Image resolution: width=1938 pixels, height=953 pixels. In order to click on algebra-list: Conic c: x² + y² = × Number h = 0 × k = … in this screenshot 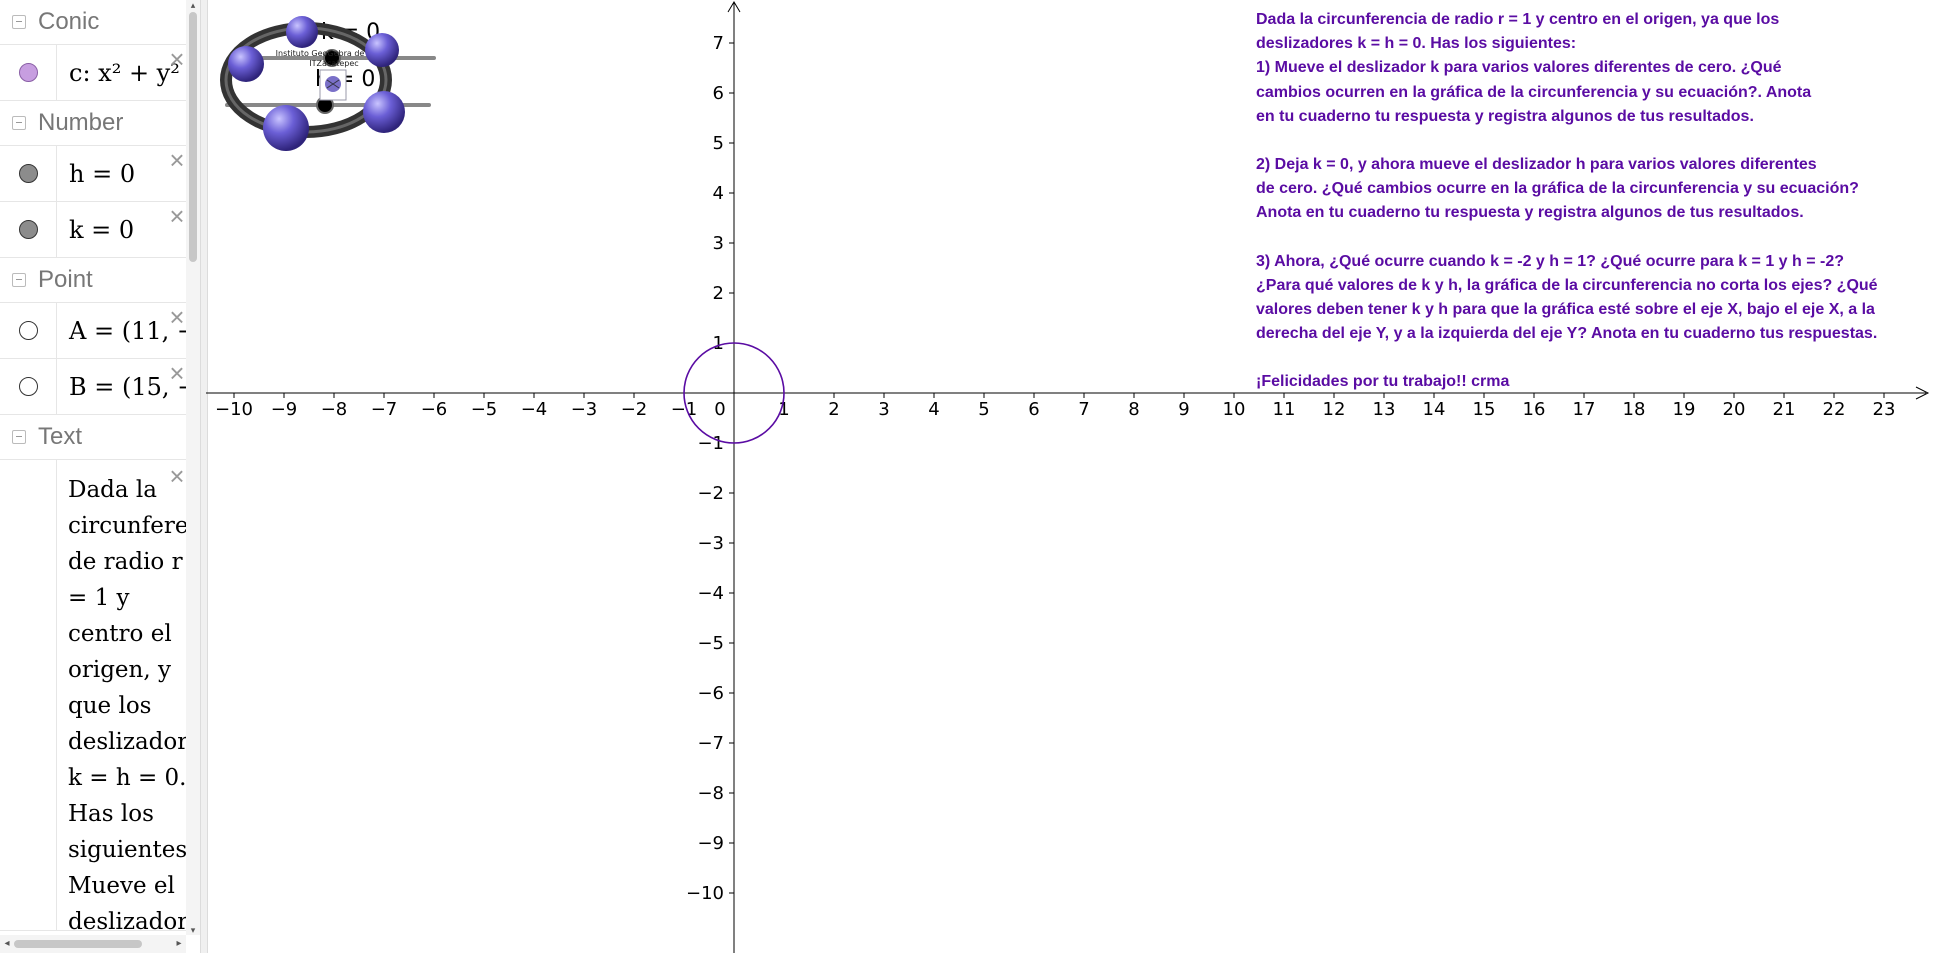, I will do `click(93, 465)`.